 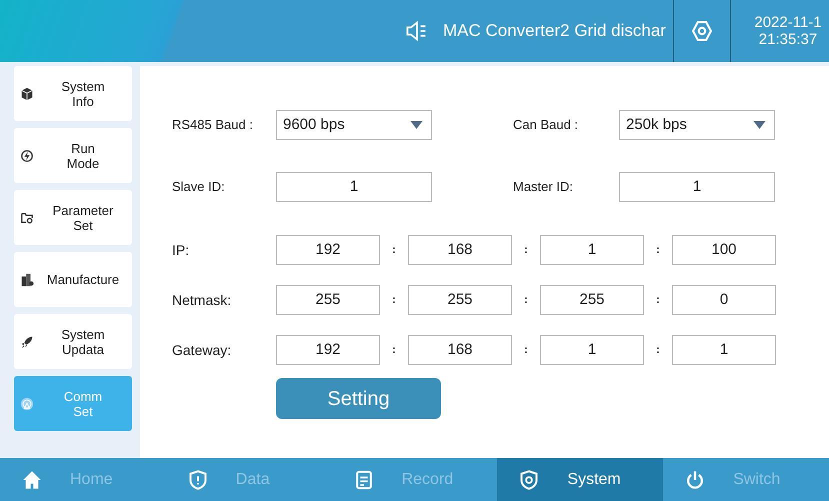 What do you see at coordinates (73, 93) in the screenshot?
I see `sidebar-item: System Info` at bounding box center [73, 93].